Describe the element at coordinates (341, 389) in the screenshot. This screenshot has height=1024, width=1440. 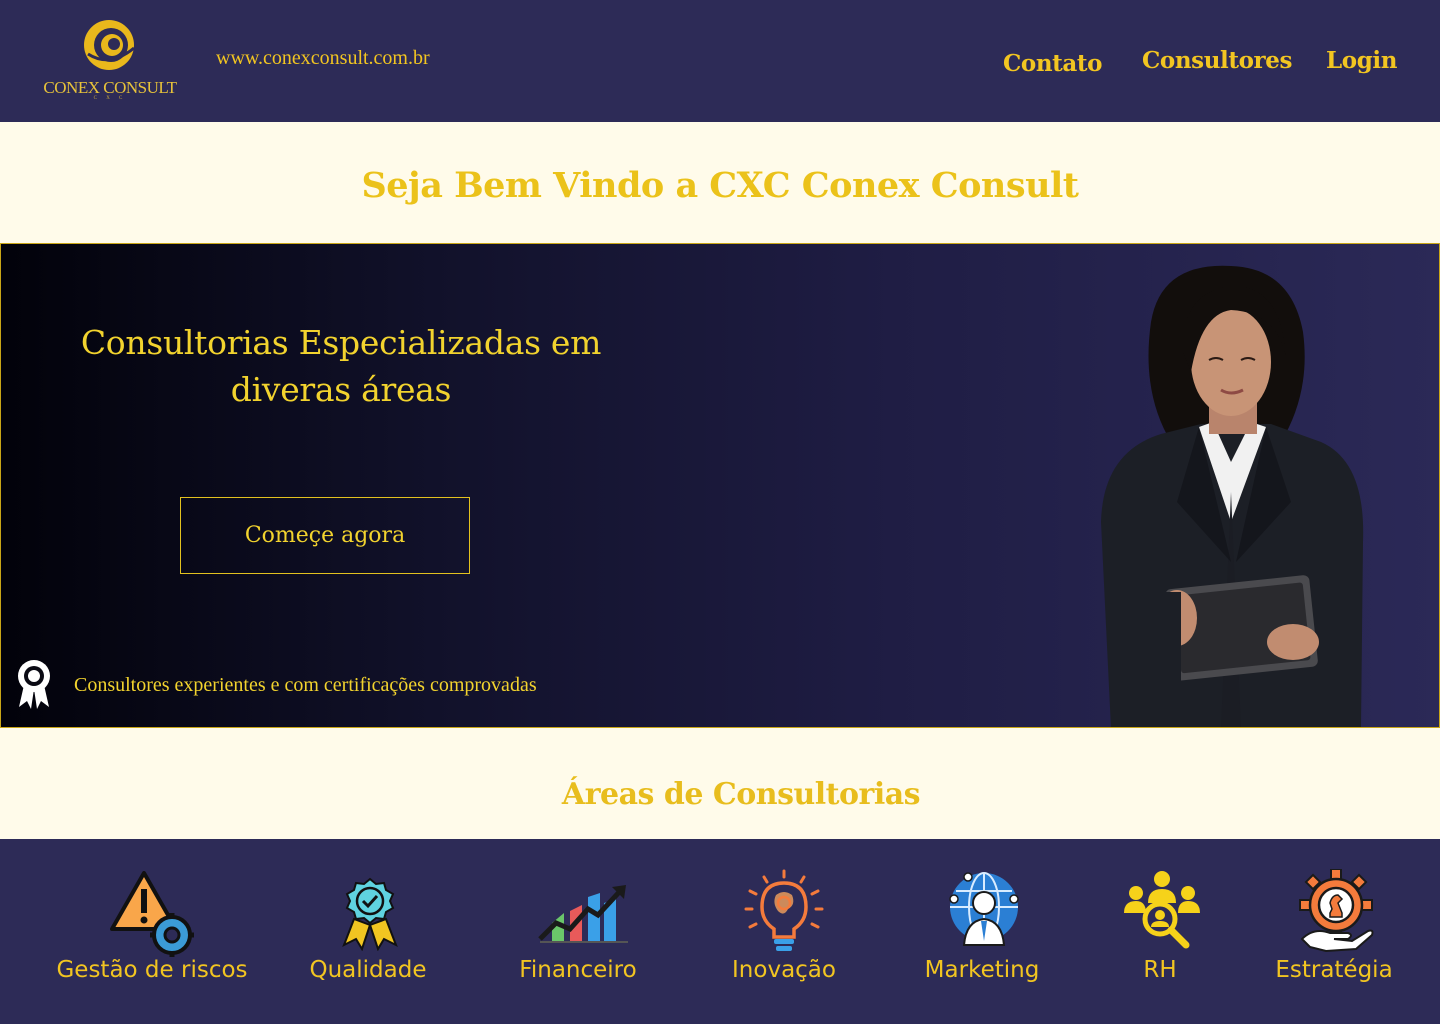
I see `hero-title-line2: diveras áreas` at that location.